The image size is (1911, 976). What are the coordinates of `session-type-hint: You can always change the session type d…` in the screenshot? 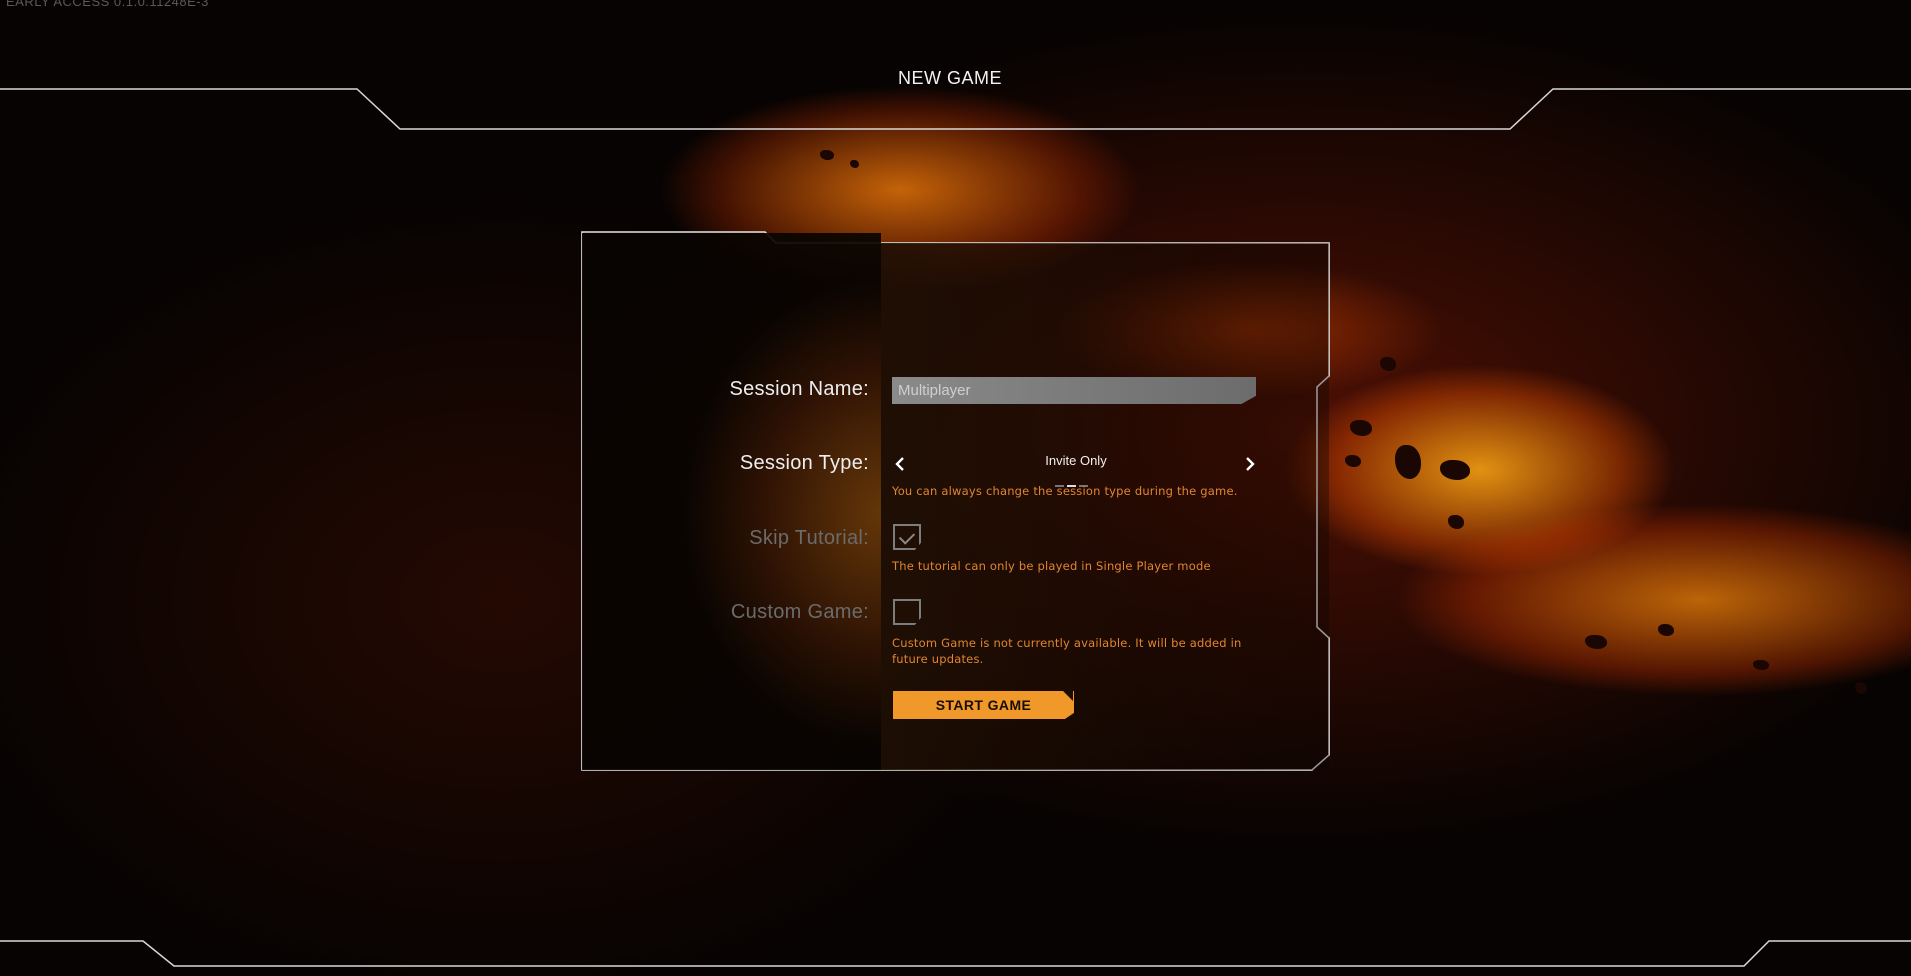 It's located at (1065, 491).